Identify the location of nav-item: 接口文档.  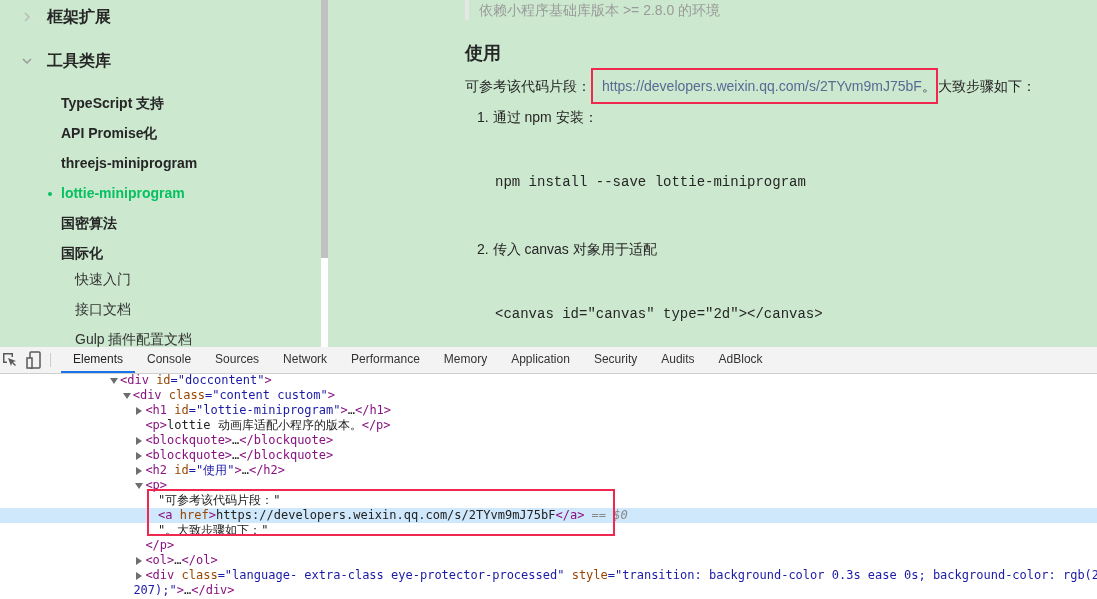
(65, 309).